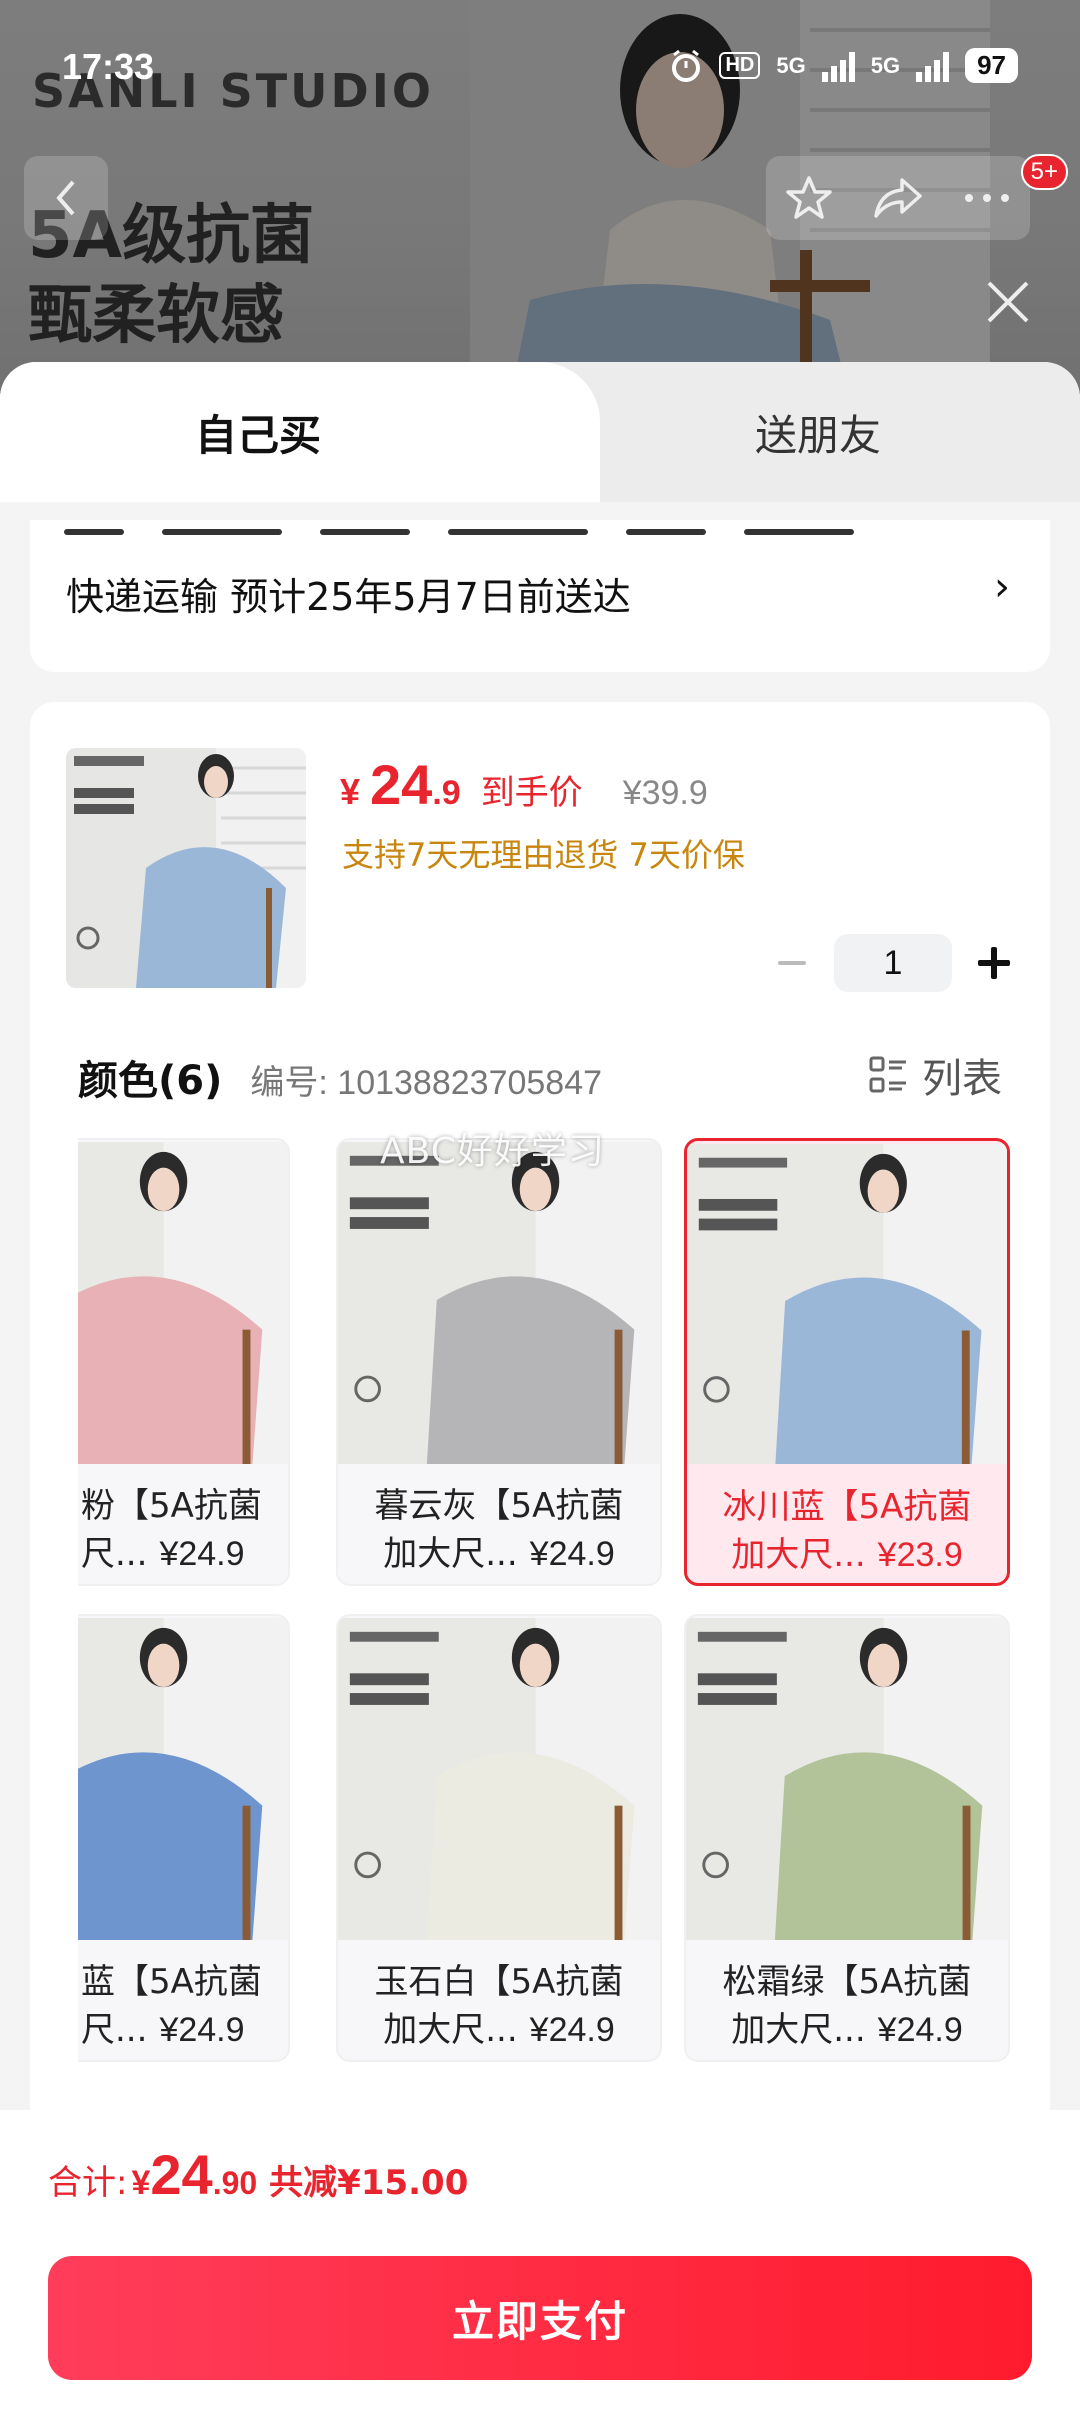  Describe the element at coordinates (186, 868) in the screenshot. I see `product-thumbnail` at that location.